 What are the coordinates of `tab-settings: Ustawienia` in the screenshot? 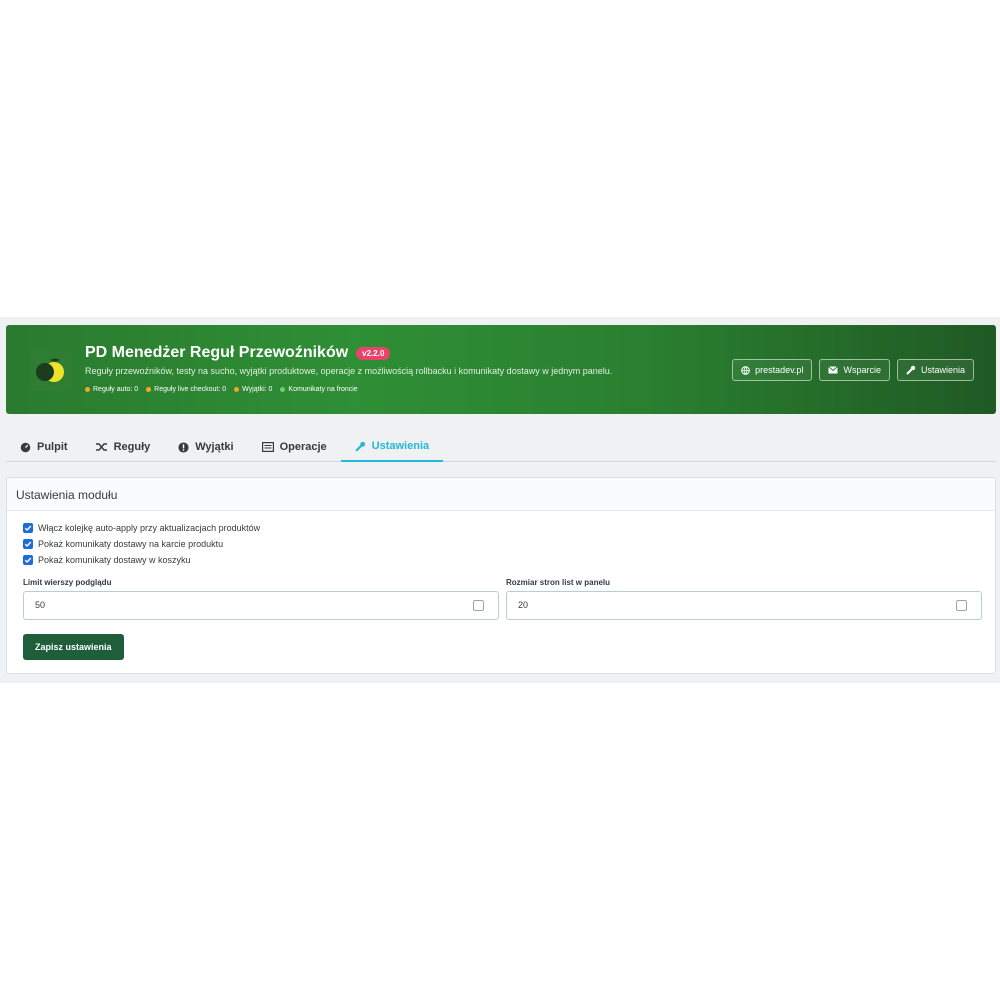 It's located at (392, 447).